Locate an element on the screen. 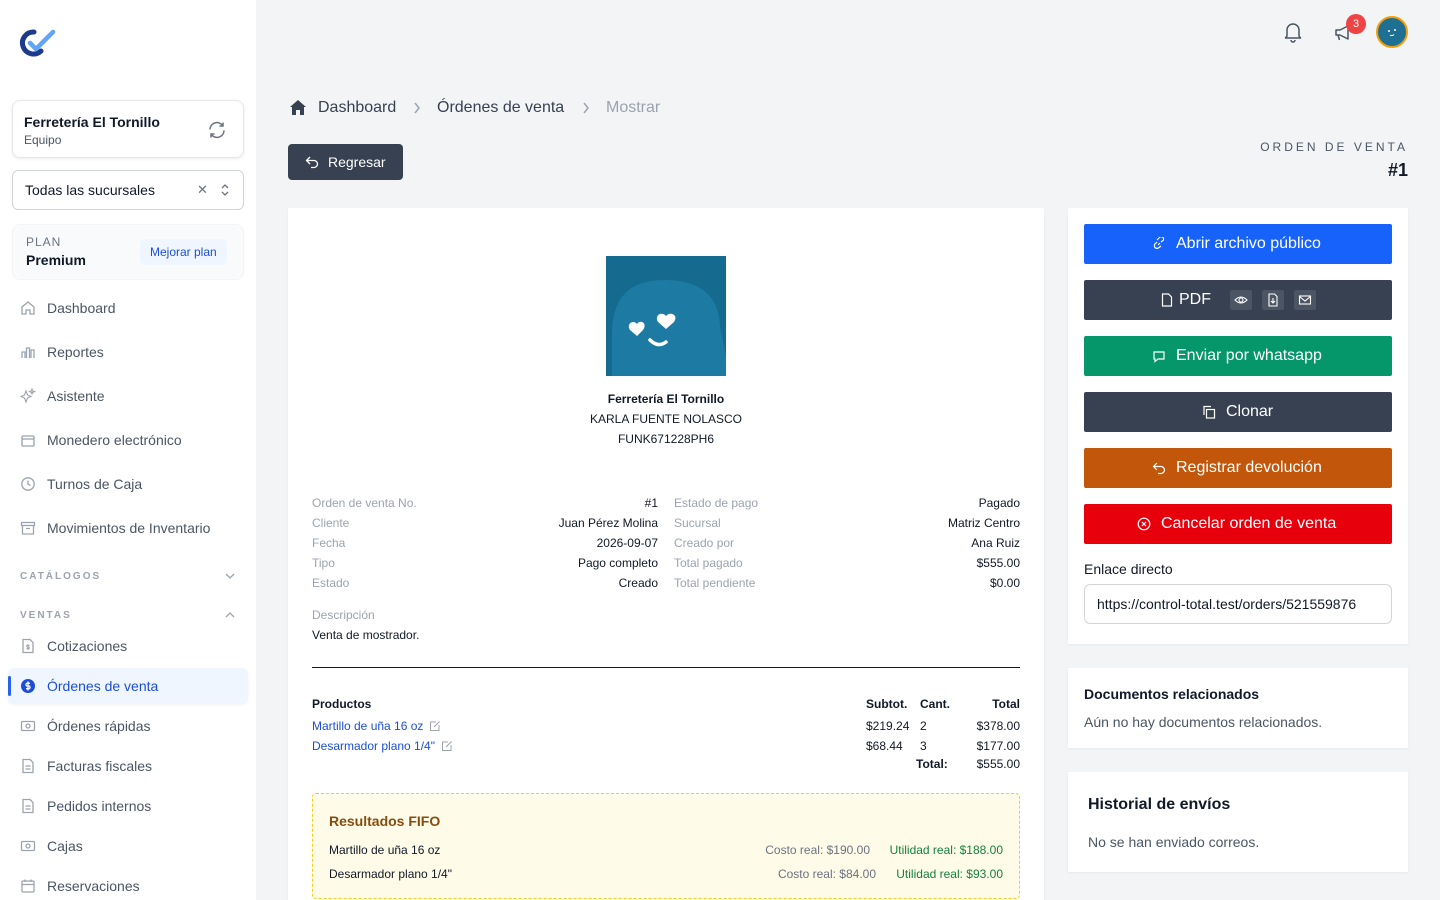 The image size is (1440, 900). cancel-order-label: Cancelar orden de venta is located at coordinates (1249, 523).